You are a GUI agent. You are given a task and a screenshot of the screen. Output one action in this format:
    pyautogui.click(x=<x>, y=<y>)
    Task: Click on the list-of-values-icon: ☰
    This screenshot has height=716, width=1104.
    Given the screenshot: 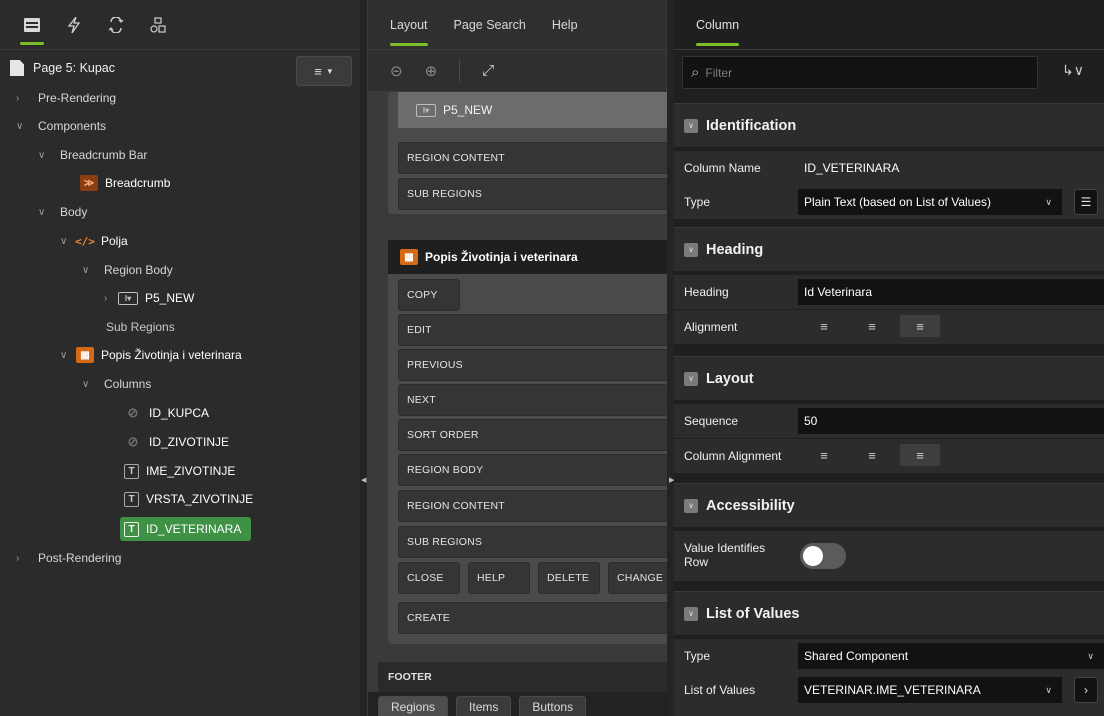 What is the action you would take?
    pyautogui.click(x=1086, y=202)
    